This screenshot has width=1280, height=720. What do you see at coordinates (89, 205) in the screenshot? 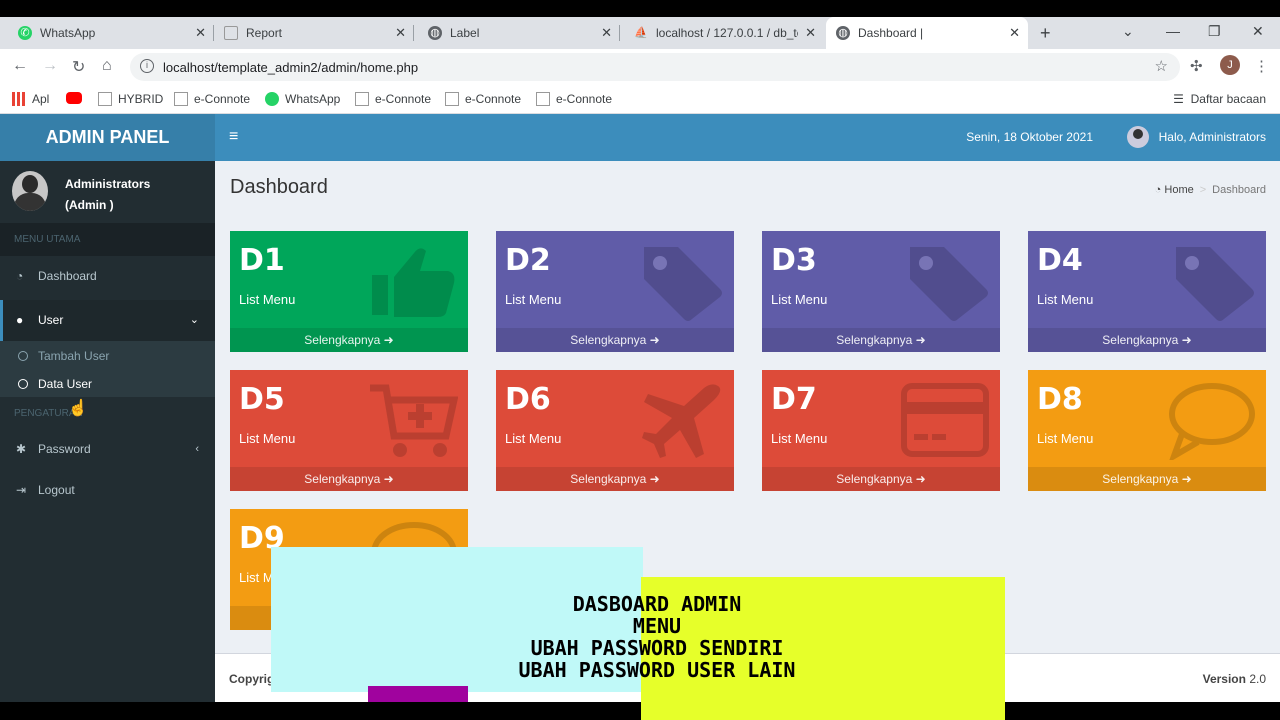
I see `user-role: (Admin )` at bounding box center [89, 205].